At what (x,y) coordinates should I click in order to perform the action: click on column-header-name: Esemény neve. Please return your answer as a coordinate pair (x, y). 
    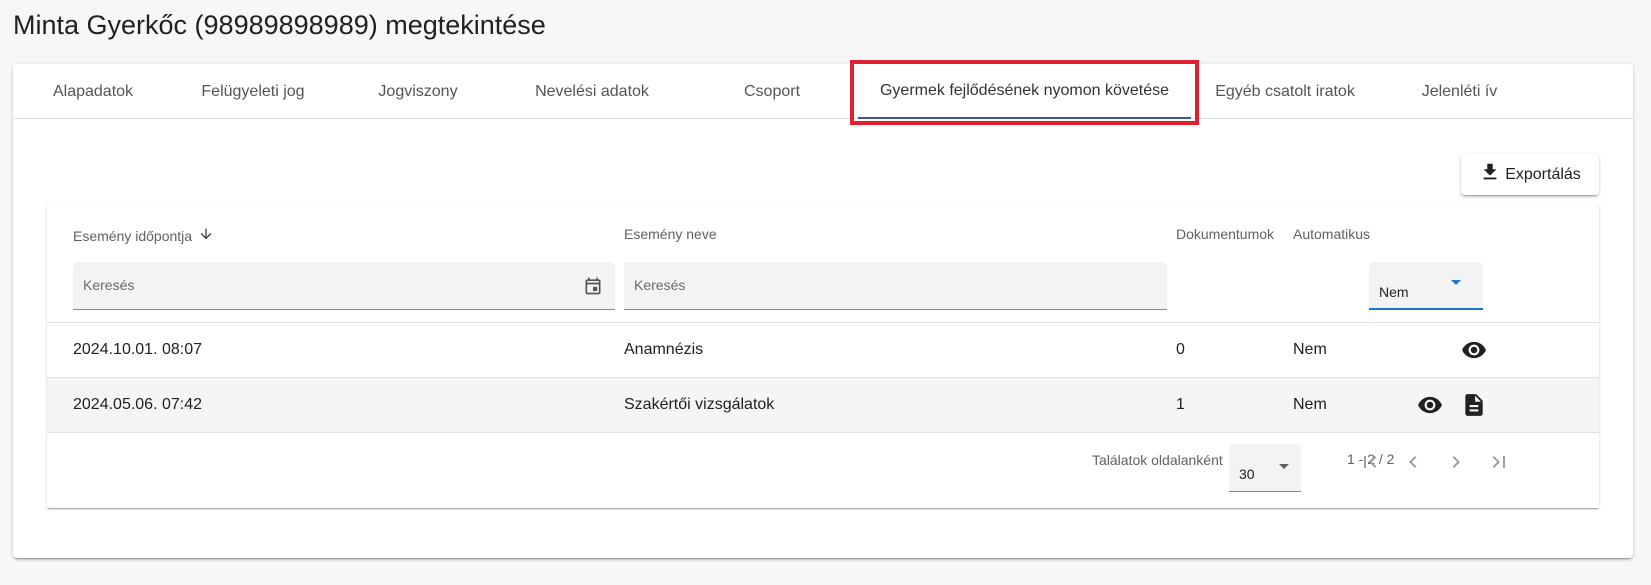
    Looking at the image, I should click on (670, 234).